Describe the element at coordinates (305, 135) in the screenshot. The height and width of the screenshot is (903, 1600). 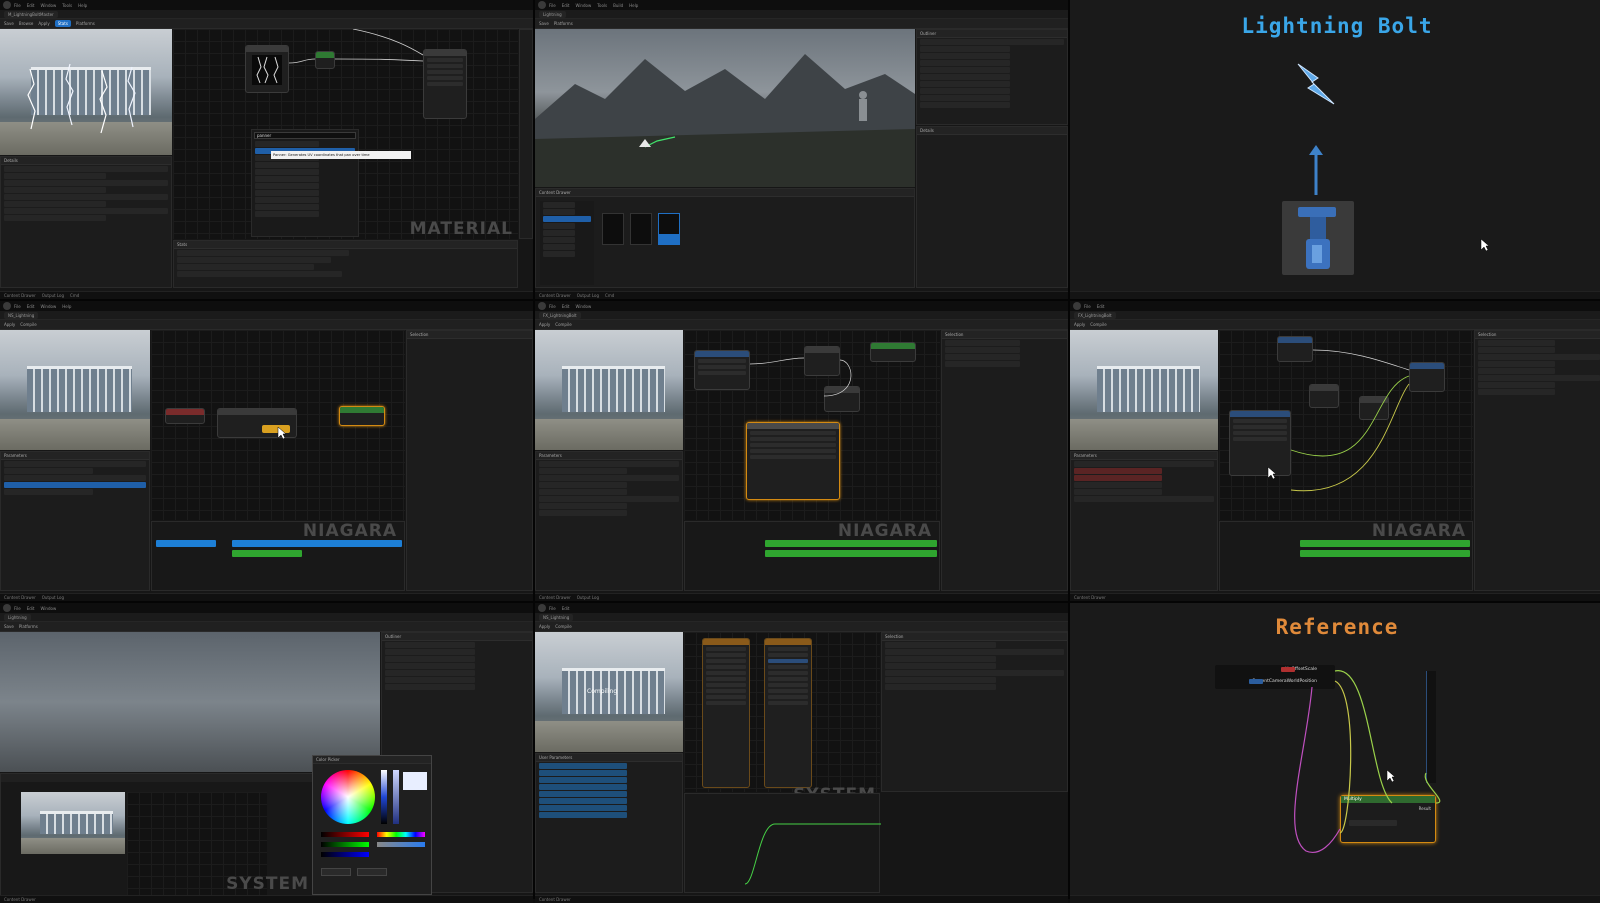
I see `context-search-input: panner` at that location.